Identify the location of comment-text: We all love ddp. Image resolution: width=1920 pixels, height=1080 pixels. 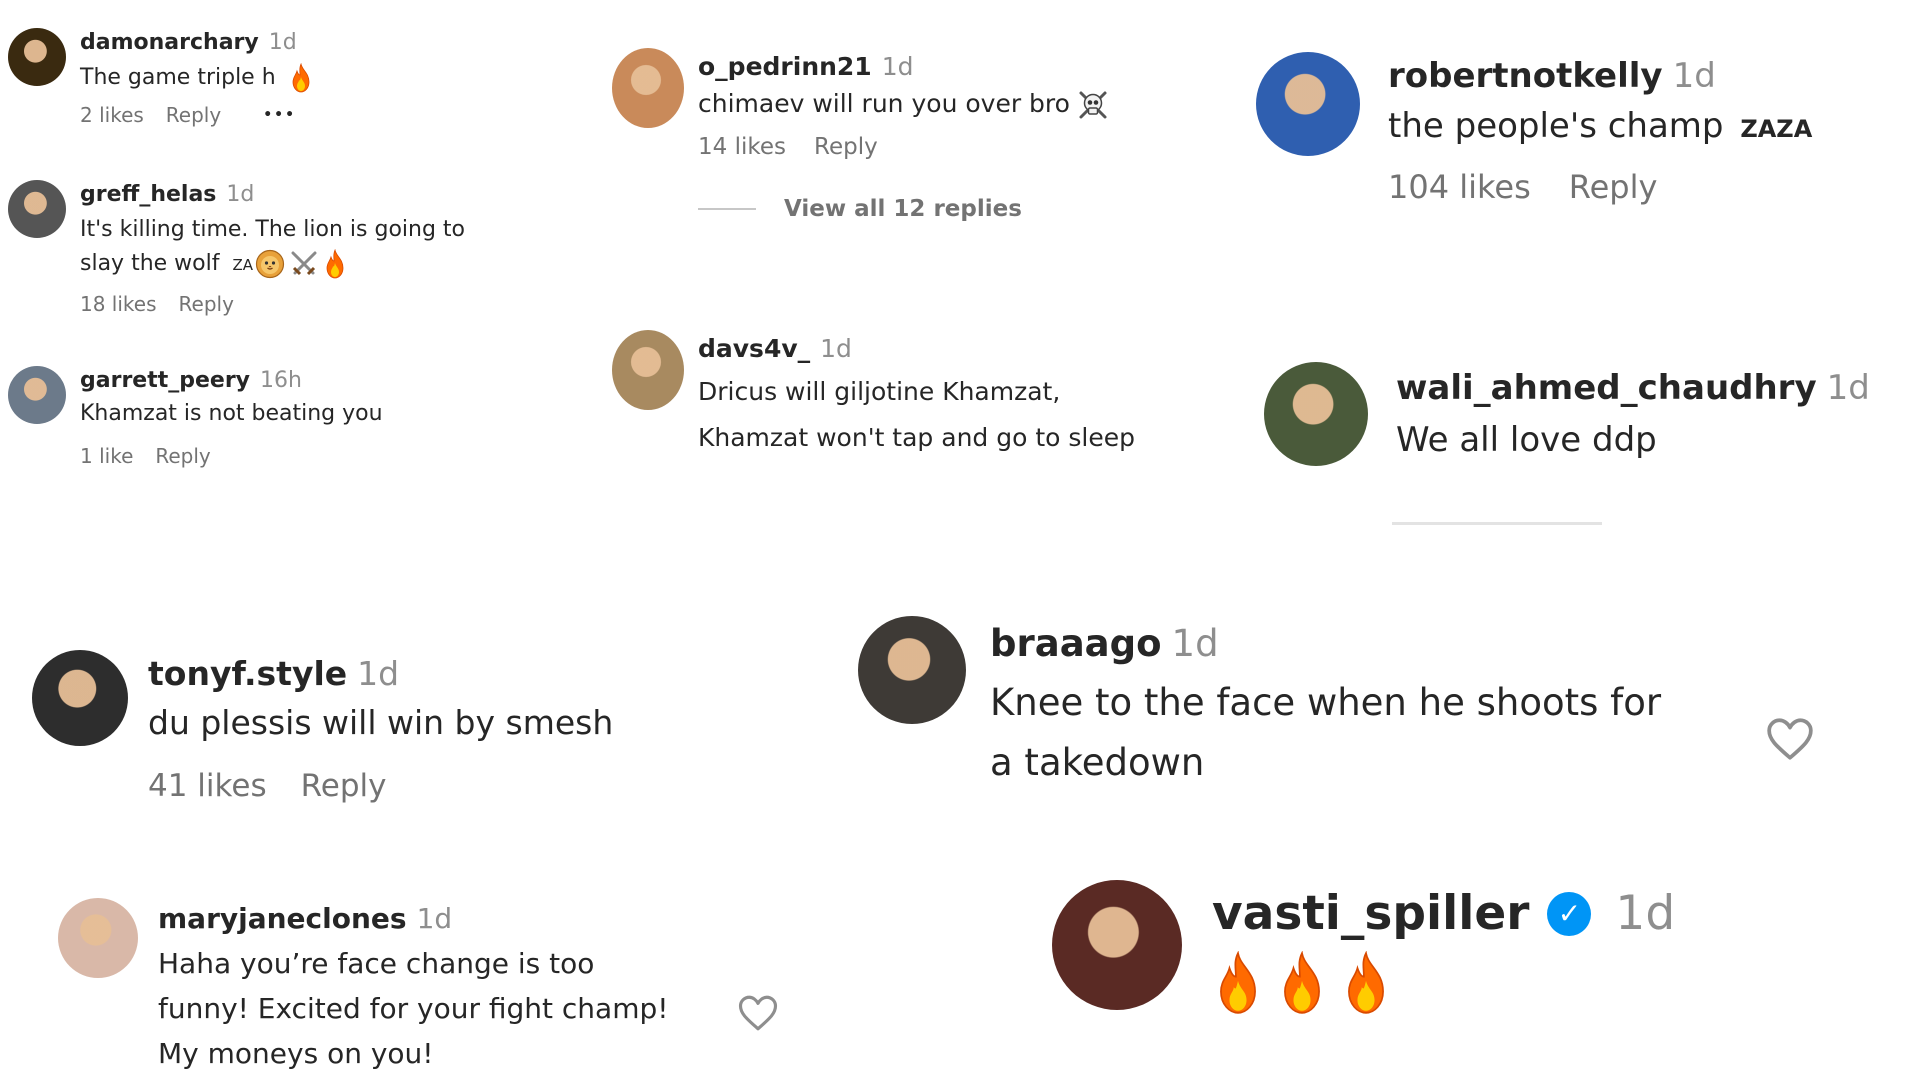
(1526, 440).